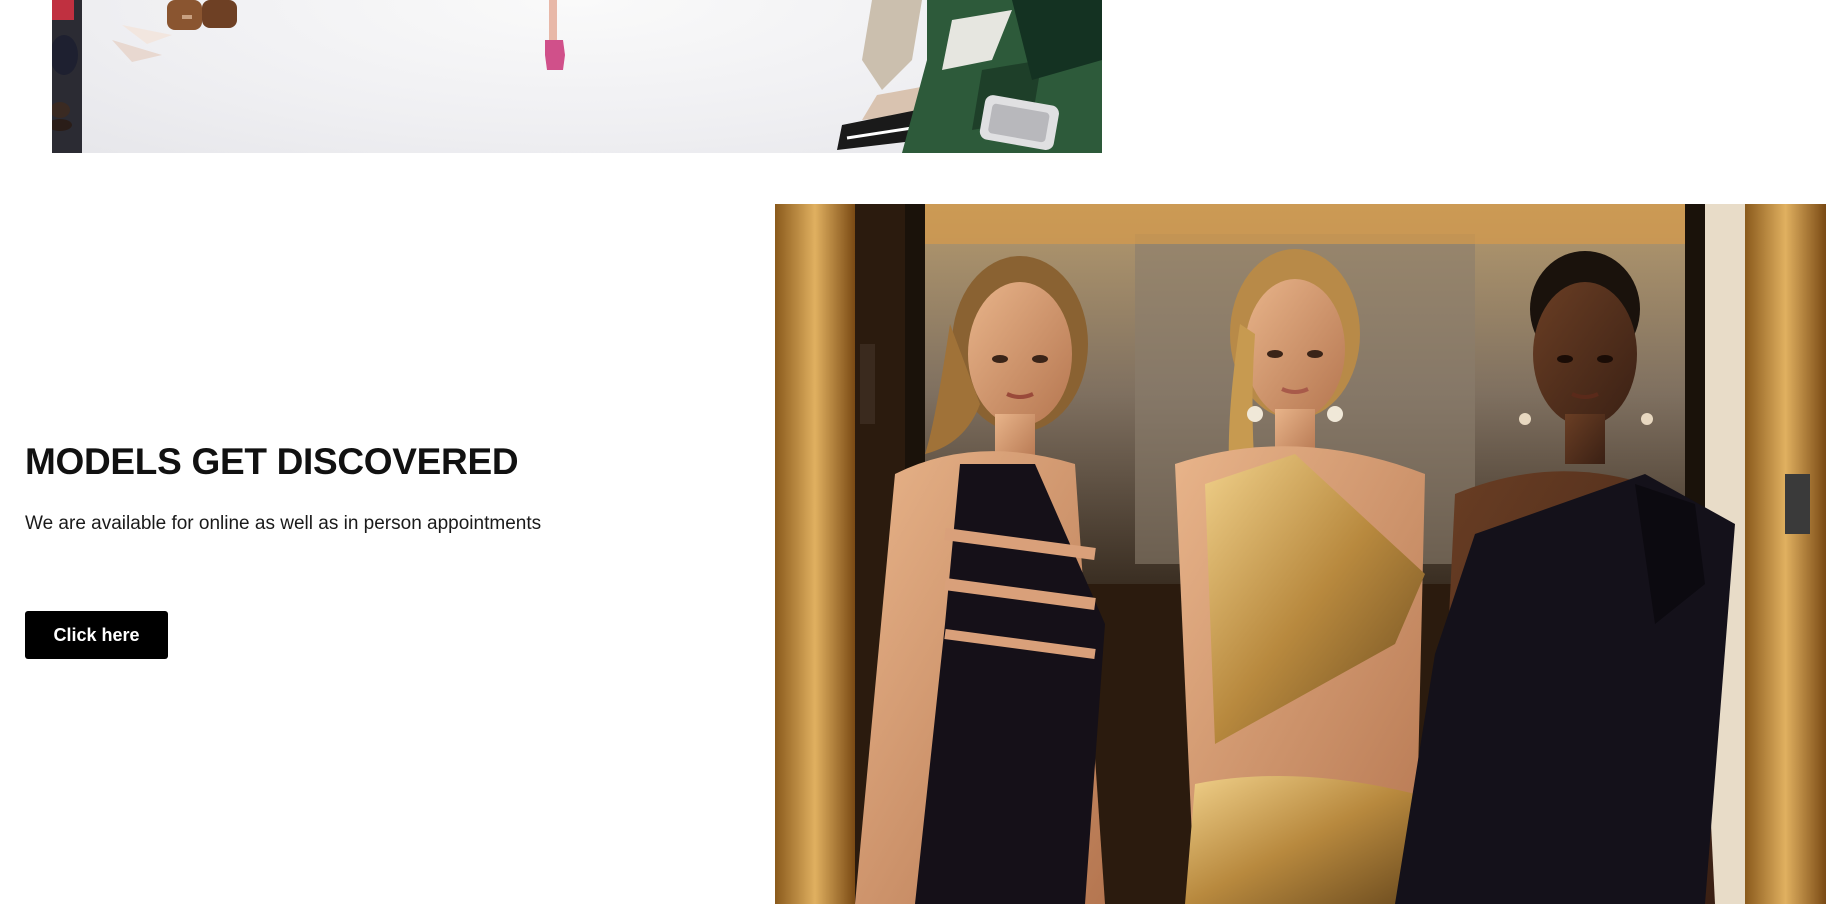 This screenshot has width=1826, height=904. What do you see at coordinates (272, 461) in the screenshot?
I see `hero-title: MODELS GET DISCOVERED` at bounding box center [272, 461].